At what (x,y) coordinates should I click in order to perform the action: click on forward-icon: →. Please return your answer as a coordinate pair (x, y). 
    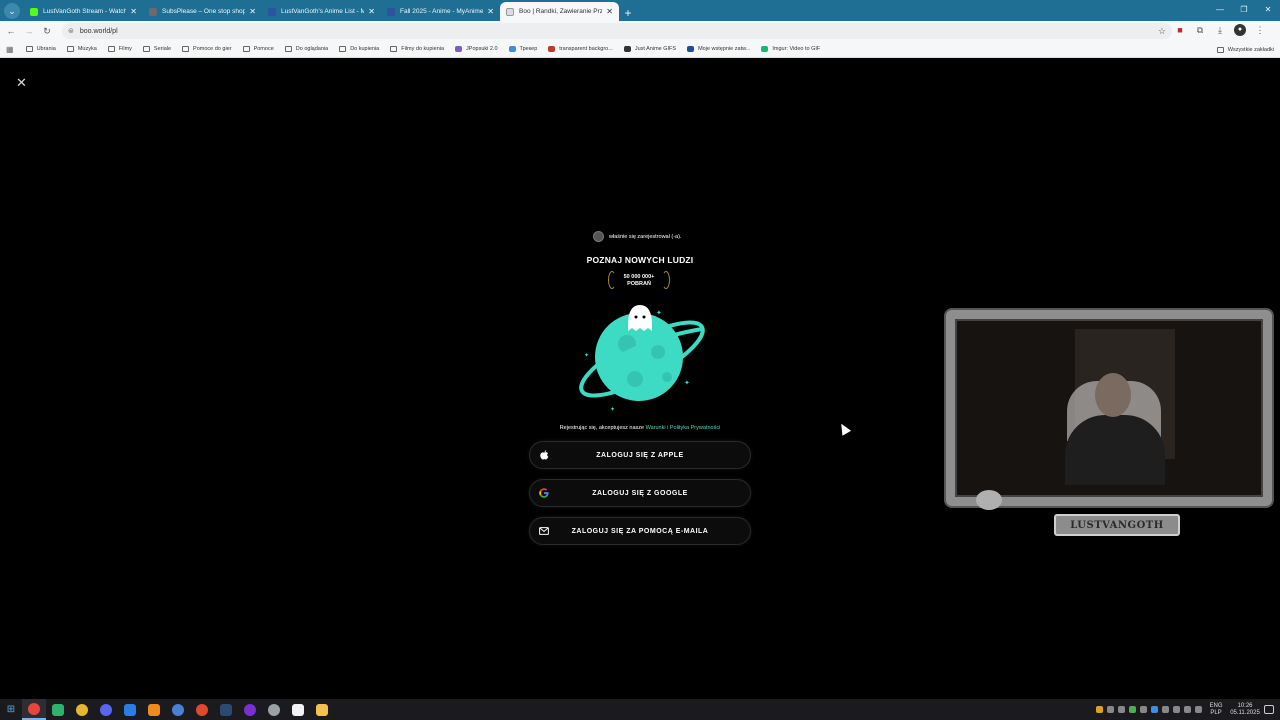
    Looking at the image, I should click on (29, 31).